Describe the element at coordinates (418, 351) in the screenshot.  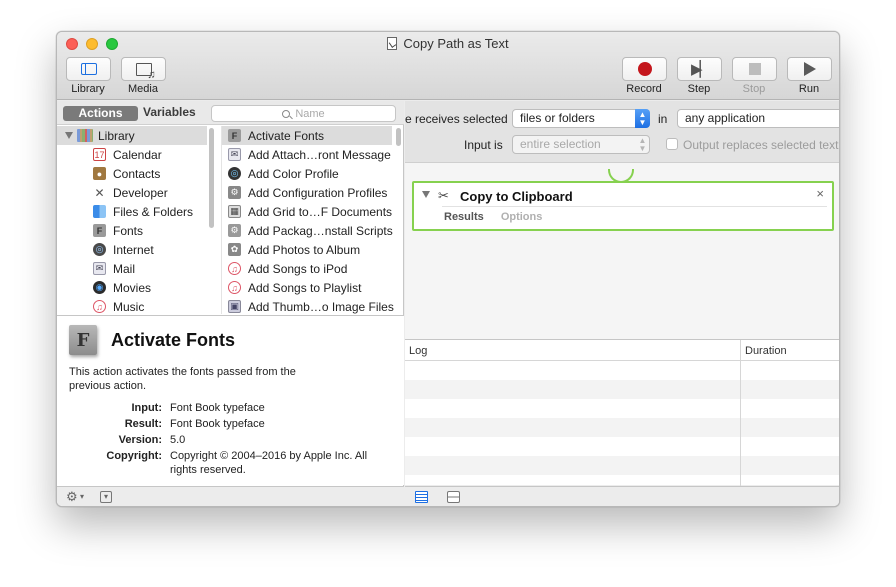
I see `log-column-header: Log` at that location.